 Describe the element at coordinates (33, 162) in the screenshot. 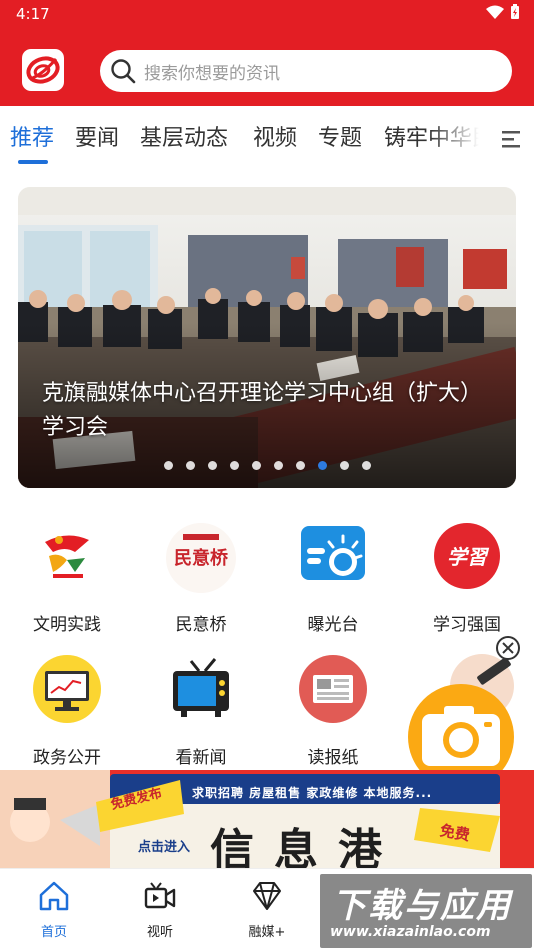

I see `active-tab-indicator` at that location.